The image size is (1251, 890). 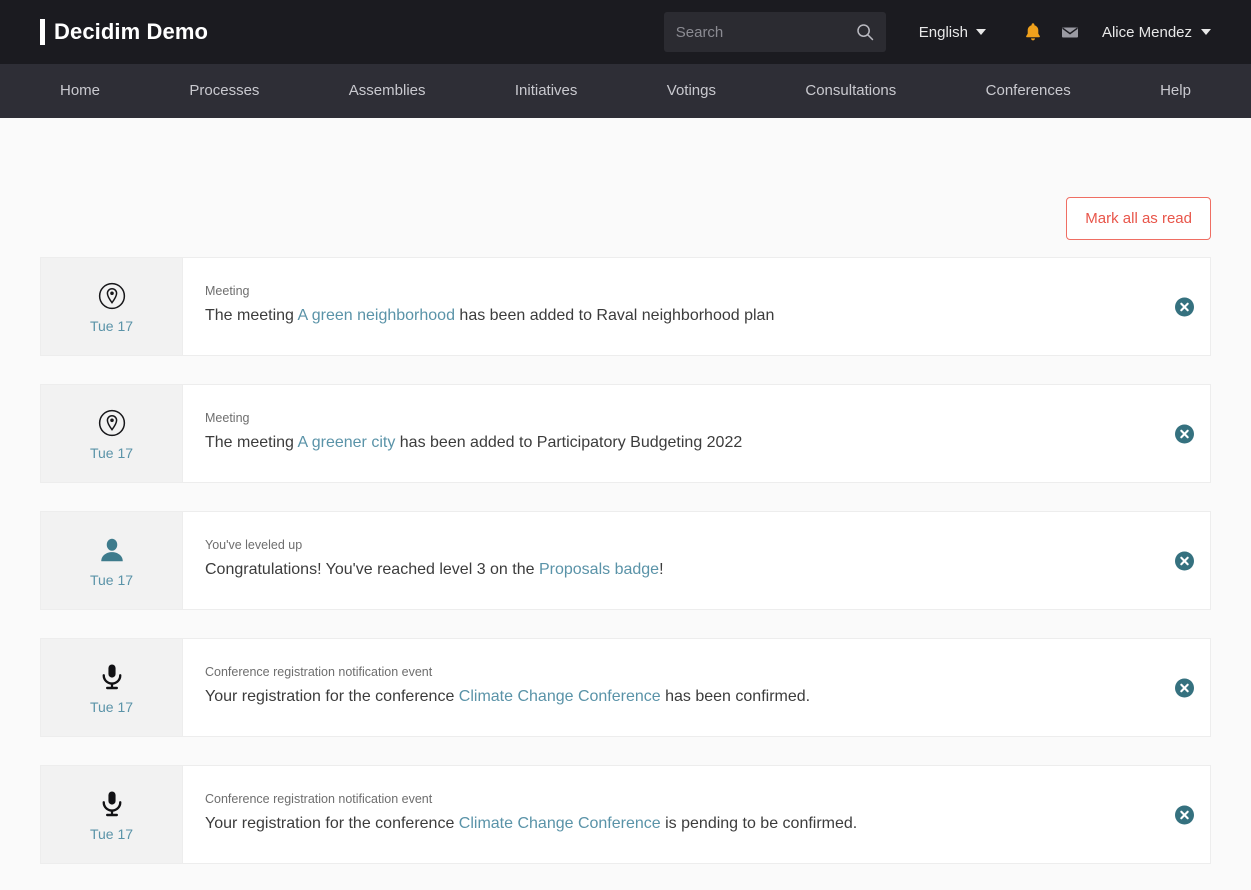 What do you see at coordinates (112, 550) in the screenshot?
I see `person-icon` at bounding box center [112, 550].